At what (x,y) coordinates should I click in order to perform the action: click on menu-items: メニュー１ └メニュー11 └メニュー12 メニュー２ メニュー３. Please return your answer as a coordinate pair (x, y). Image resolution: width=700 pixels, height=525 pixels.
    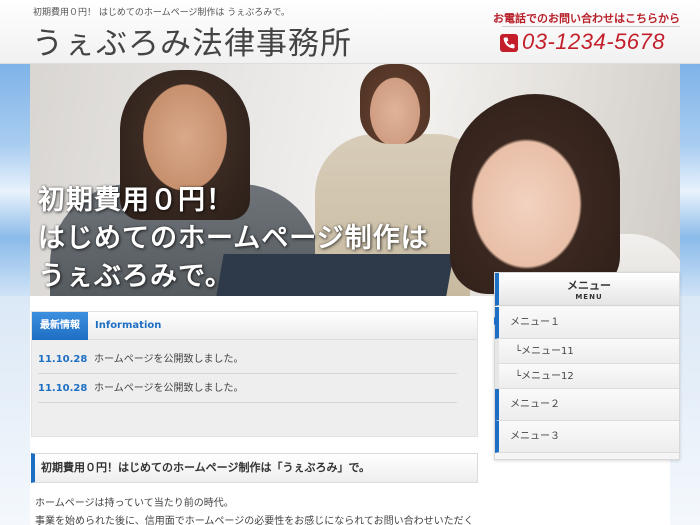
    Looking at the image, I should click on (586, 380).